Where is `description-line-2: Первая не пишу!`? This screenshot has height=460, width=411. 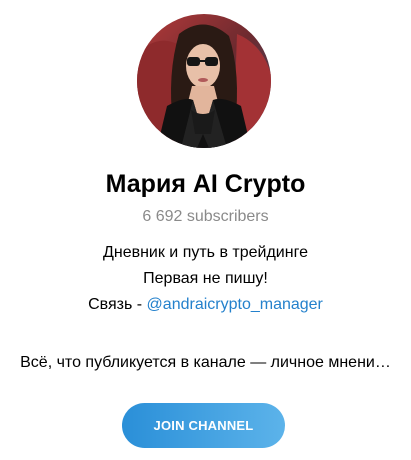
description-line-2: Первая не пишу! is located at coordinates (205, 278).